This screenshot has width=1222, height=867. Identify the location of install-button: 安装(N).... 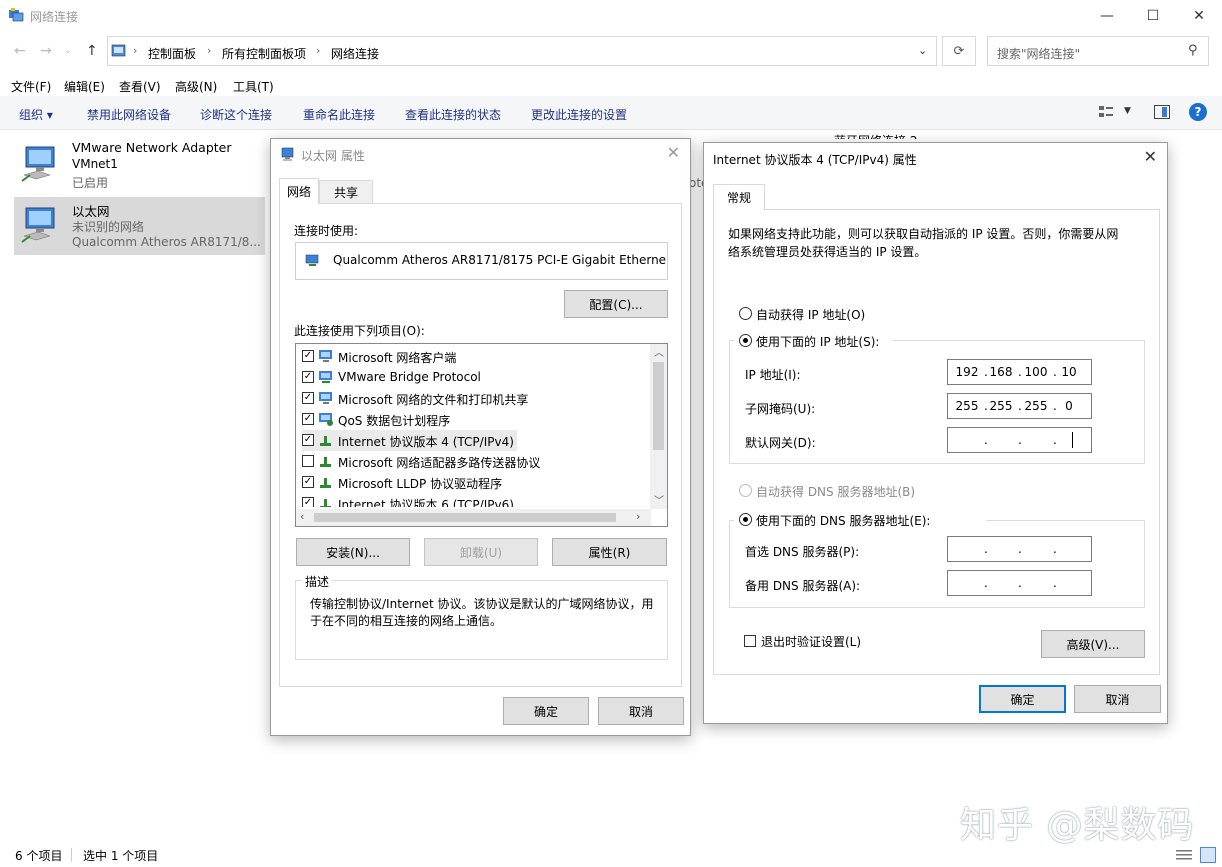
(353, 552).